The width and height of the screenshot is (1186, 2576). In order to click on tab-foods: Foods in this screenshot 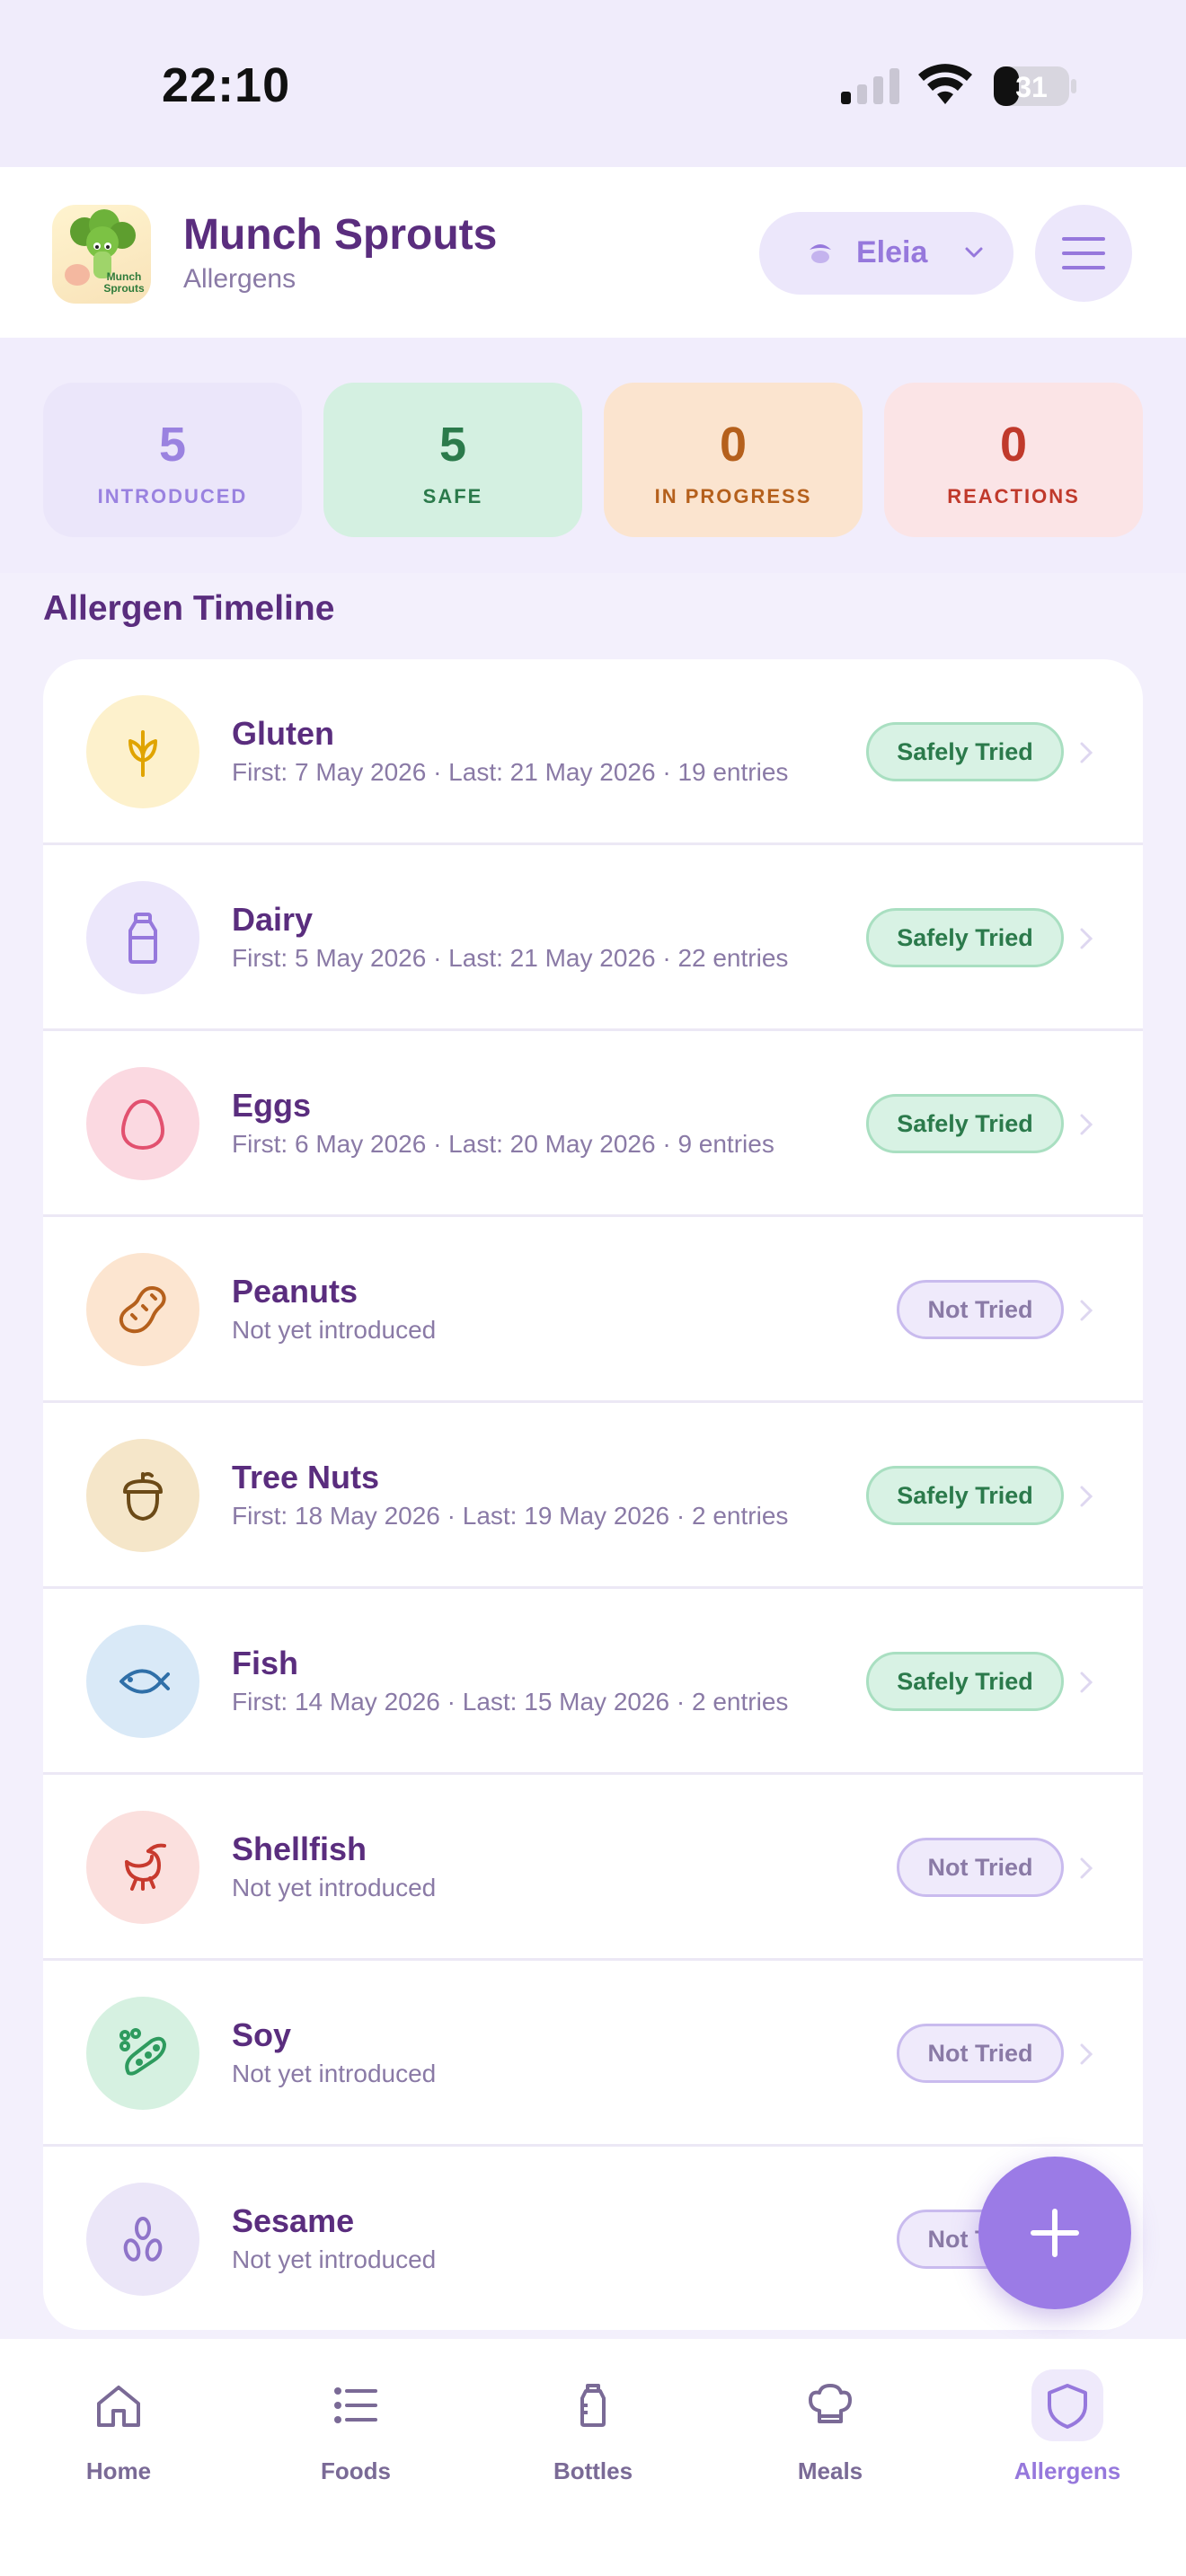, I will do `click(355, 2429)`.